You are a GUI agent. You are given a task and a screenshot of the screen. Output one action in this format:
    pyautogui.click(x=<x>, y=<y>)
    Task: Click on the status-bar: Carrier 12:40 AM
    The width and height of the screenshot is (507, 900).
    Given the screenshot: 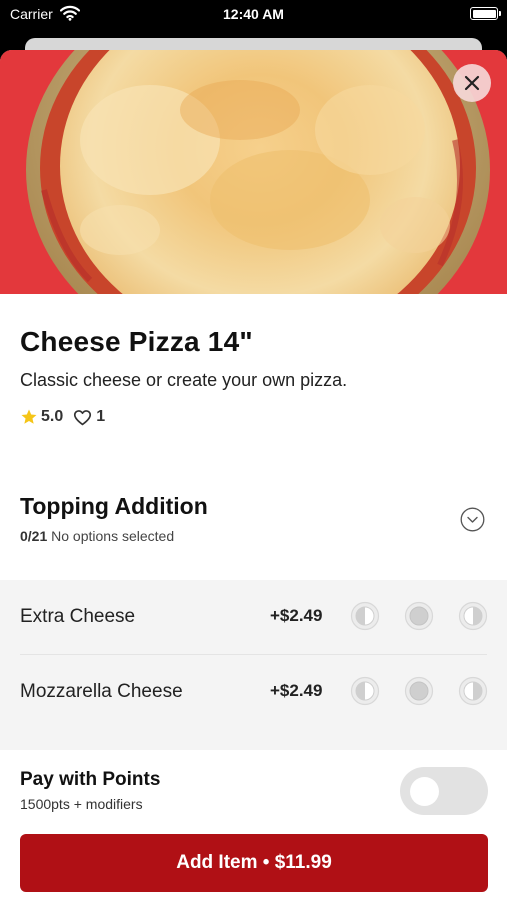 What is the action you would take?
    pyautogui.click(x=253, y=15)
    